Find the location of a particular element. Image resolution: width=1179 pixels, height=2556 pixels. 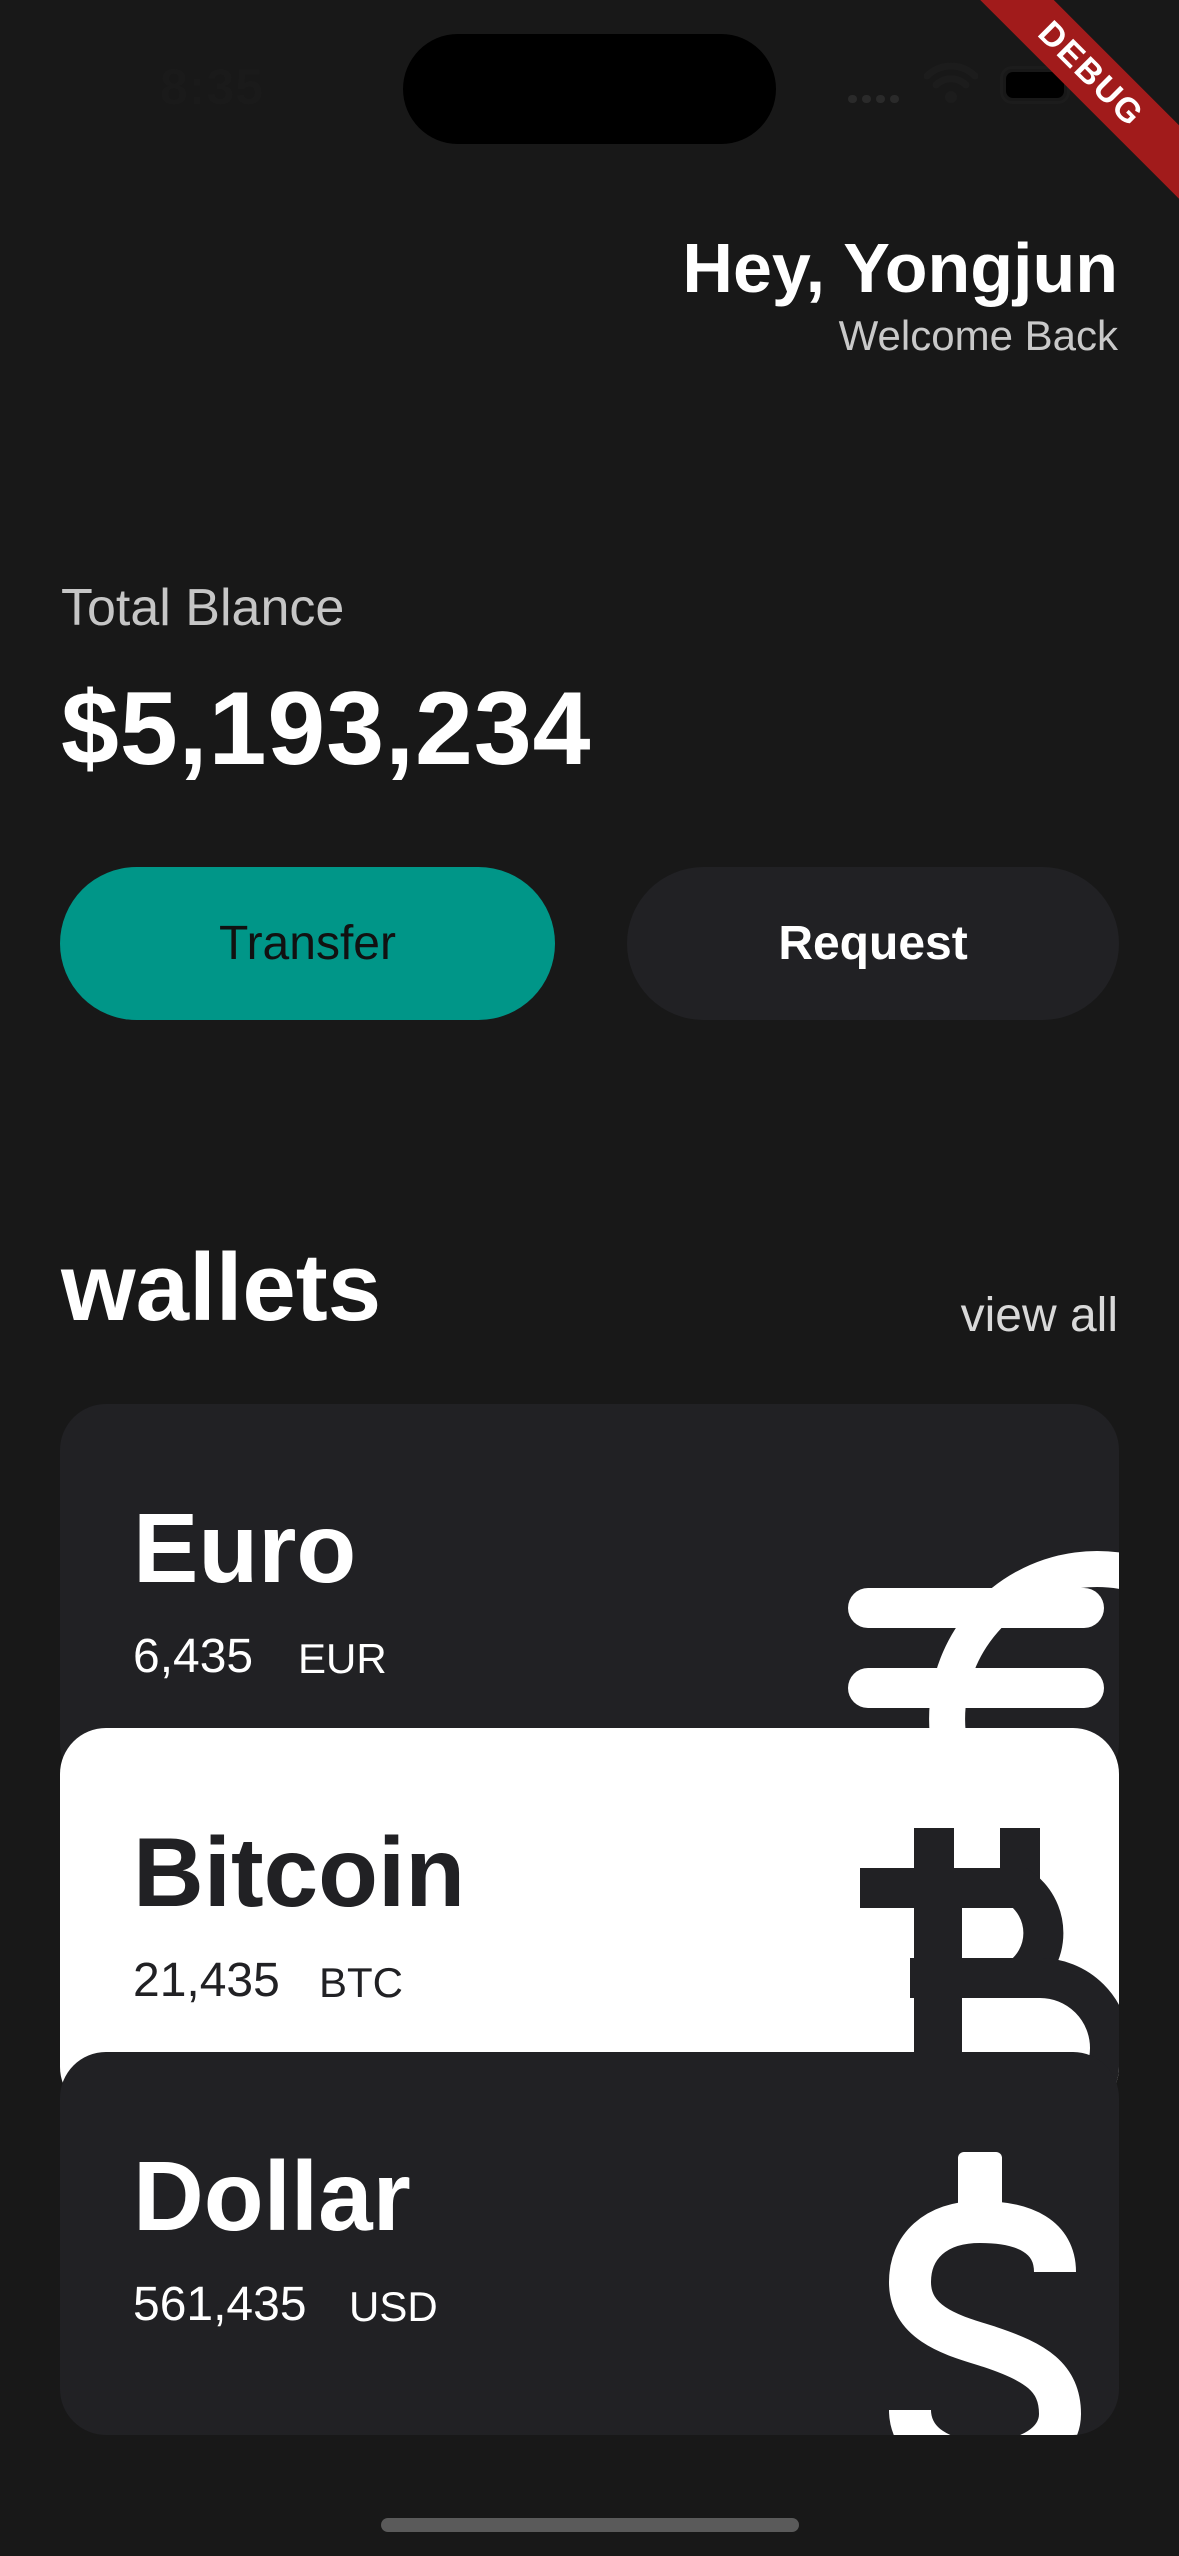

greeting-title: Hey, Yongjun is located at coordinates (900, 268).